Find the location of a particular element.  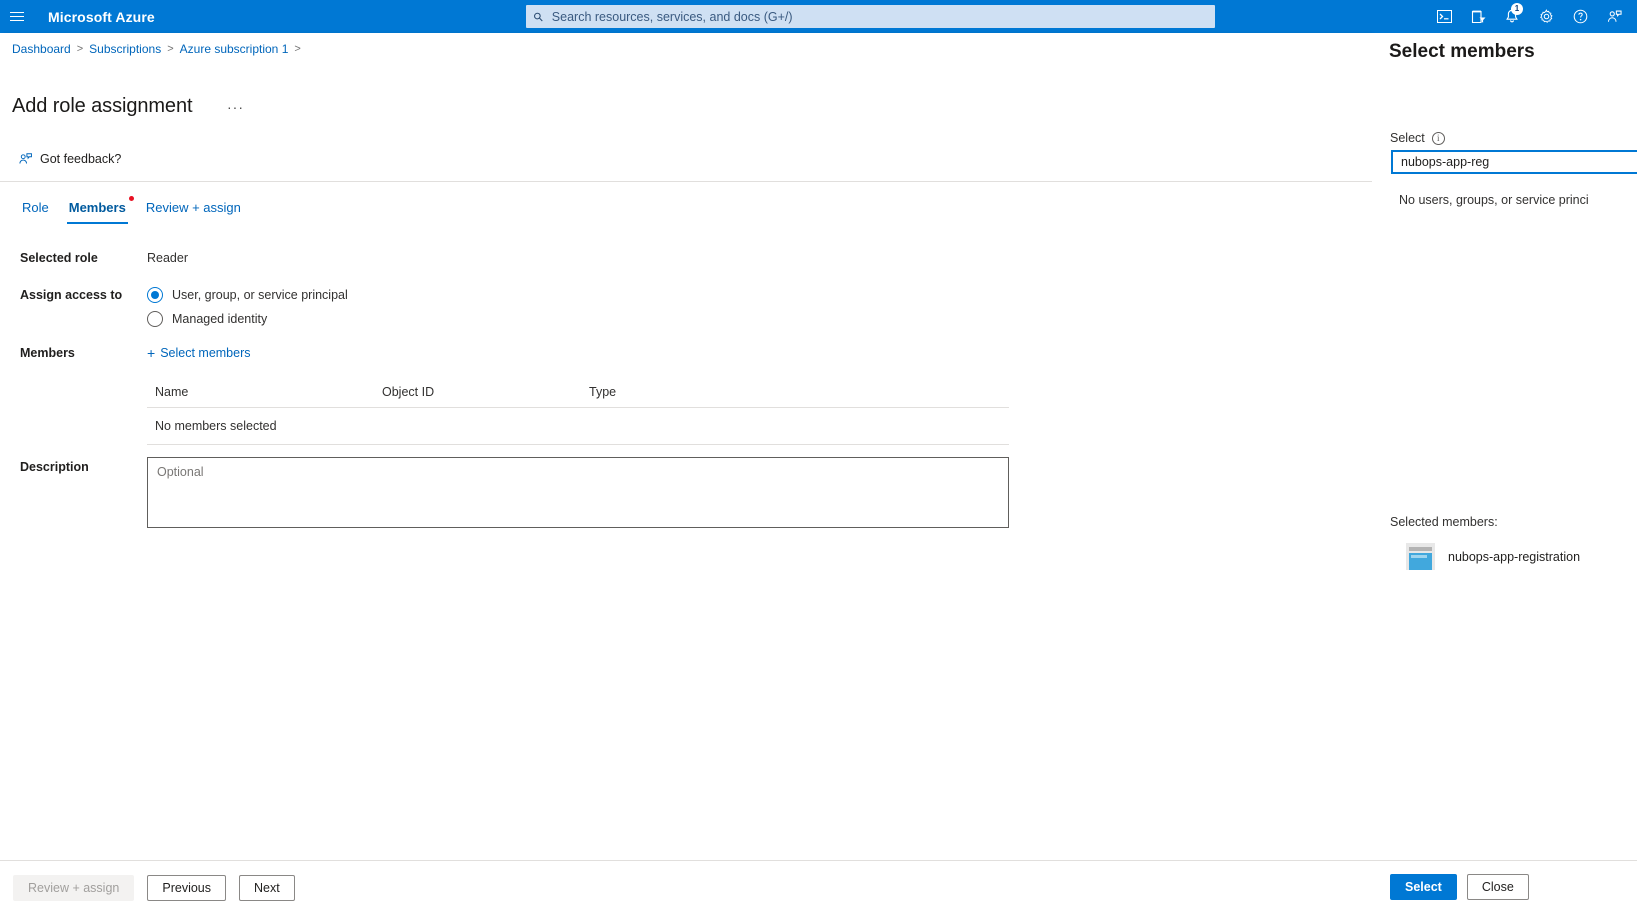

members-label: Members is located at coordinates (47, 353).